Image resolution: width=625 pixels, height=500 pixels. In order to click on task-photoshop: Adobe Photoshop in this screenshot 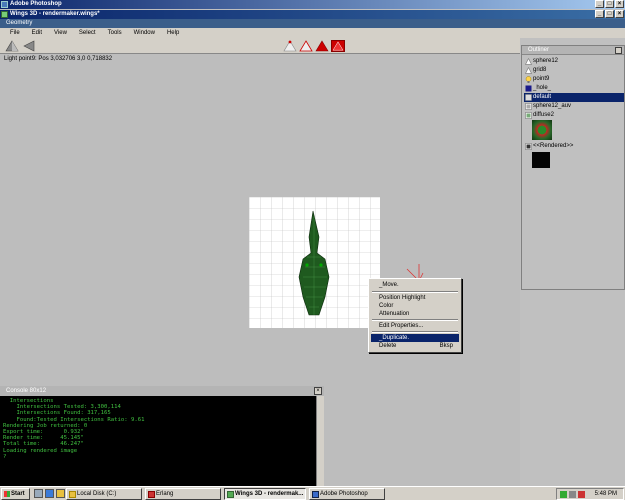, I will do `click(347, 494)`.